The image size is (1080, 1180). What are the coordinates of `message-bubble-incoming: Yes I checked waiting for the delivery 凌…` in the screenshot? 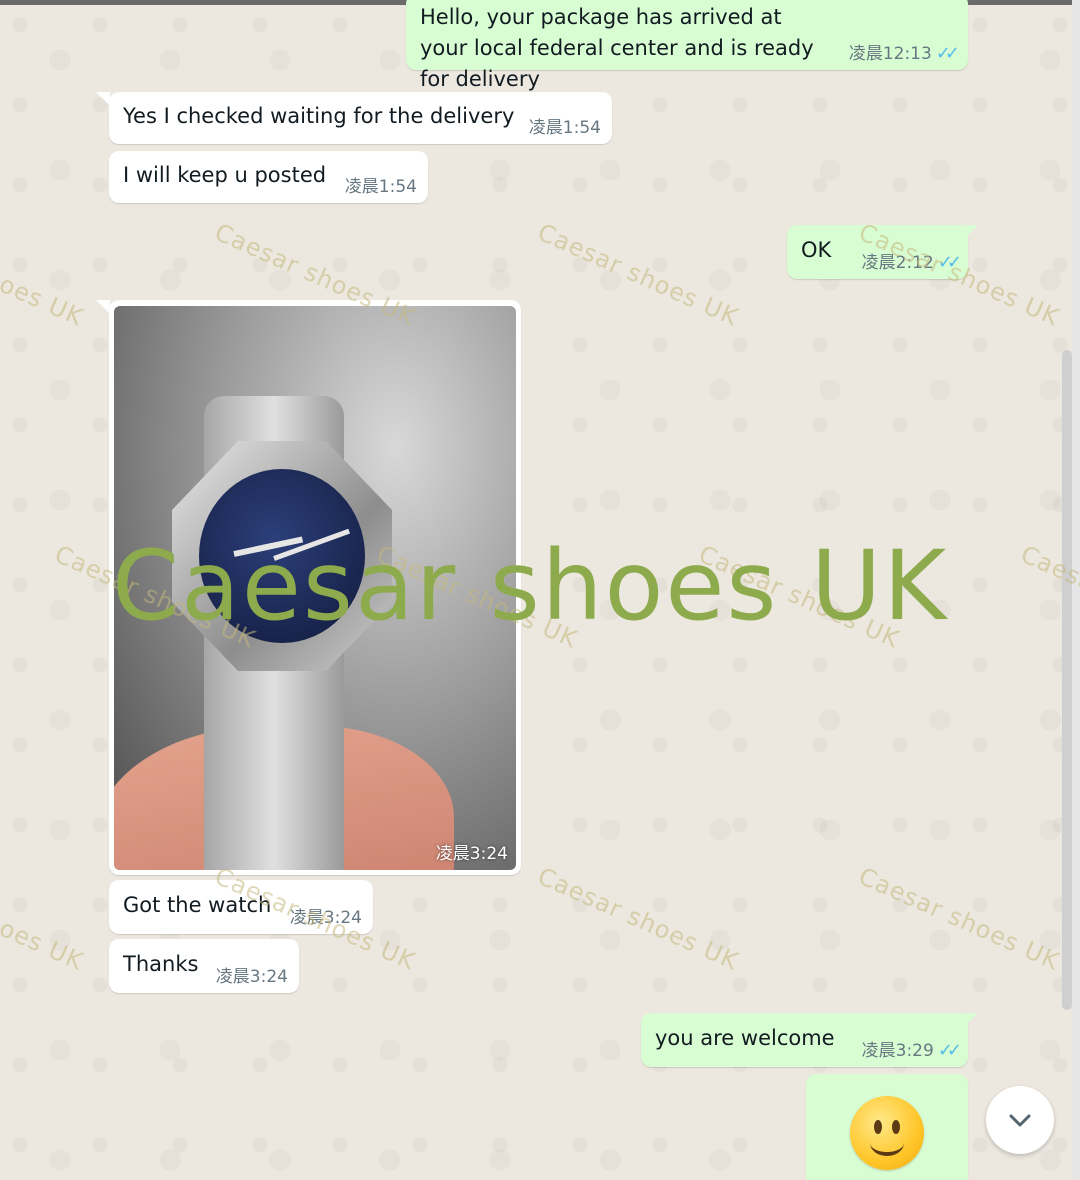 It's located at (360, 118).